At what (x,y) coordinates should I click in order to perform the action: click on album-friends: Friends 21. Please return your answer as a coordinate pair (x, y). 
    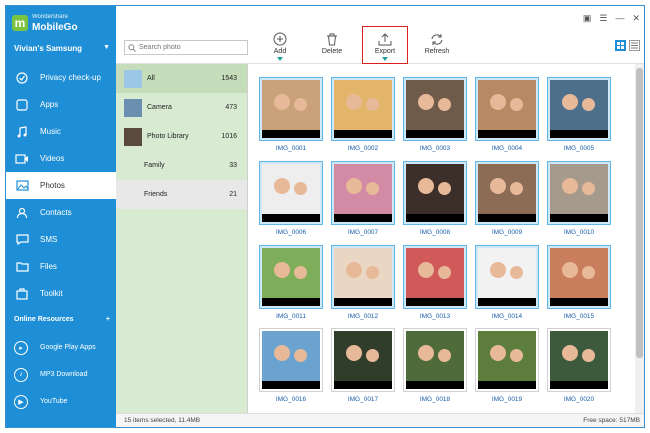
    Looking at the image, I should click on (181, 194).